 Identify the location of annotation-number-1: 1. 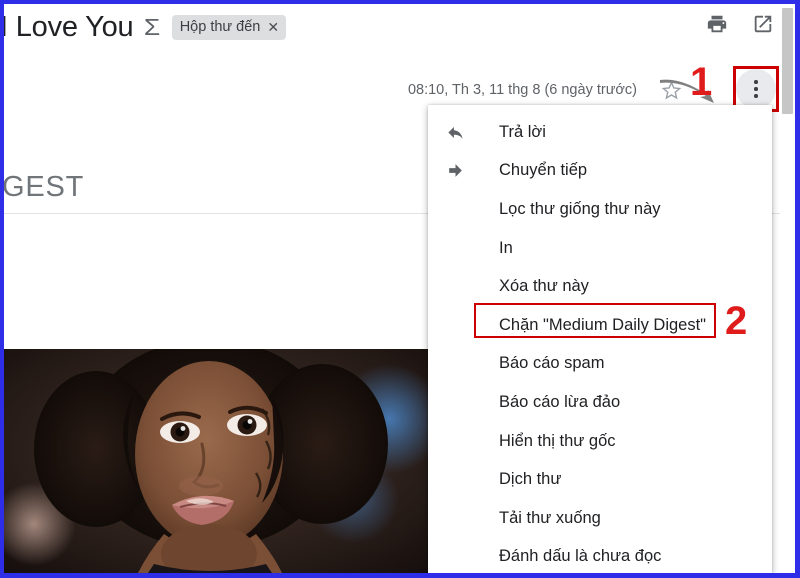
(701, 82).